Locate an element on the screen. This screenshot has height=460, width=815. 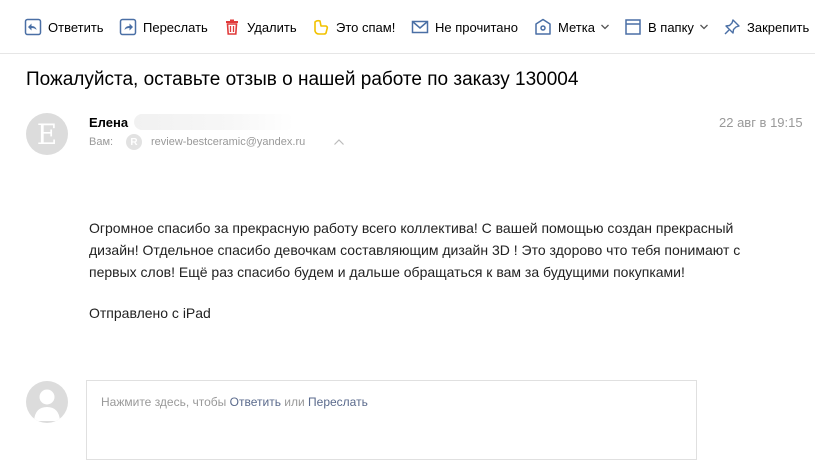
spam-label: Это спам! is located at coordinates (366, 27).